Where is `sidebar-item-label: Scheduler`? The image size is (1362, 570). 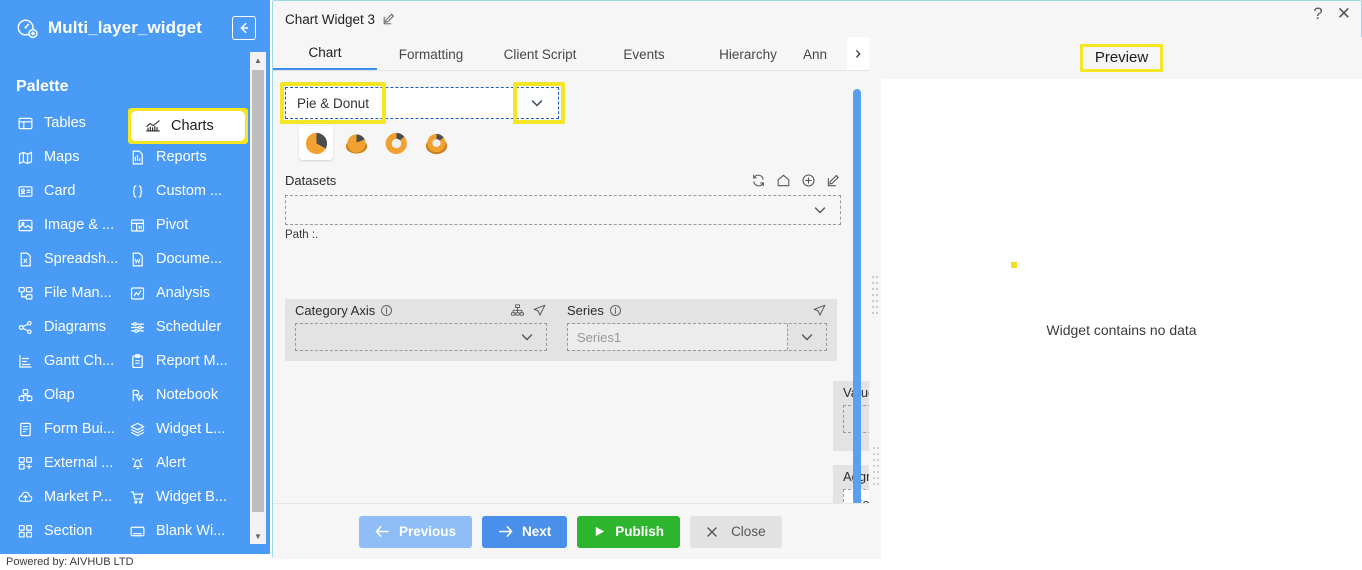
sidebar-item-label: Scheduler is located at coordinates (189, 327).